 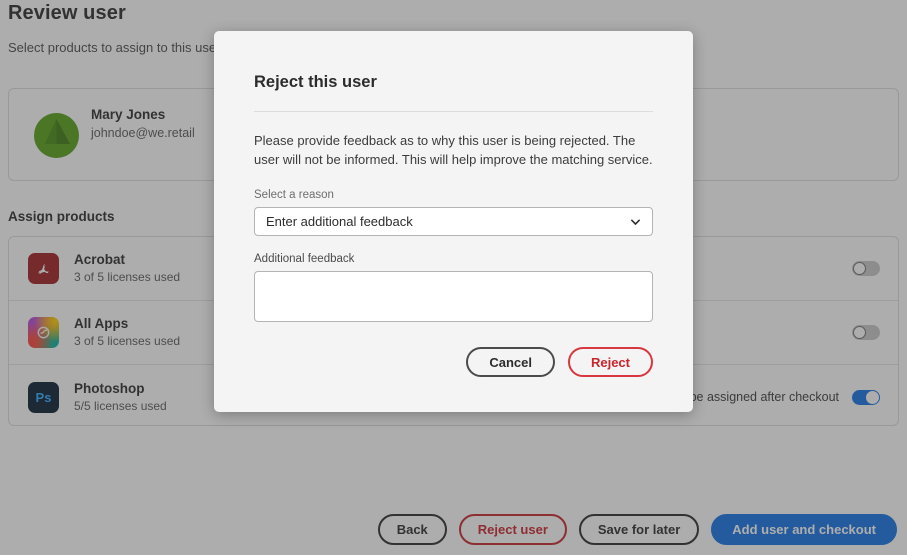 I want to click on select-reason-value: Enter additional feedback, so click(x=339, y=221).